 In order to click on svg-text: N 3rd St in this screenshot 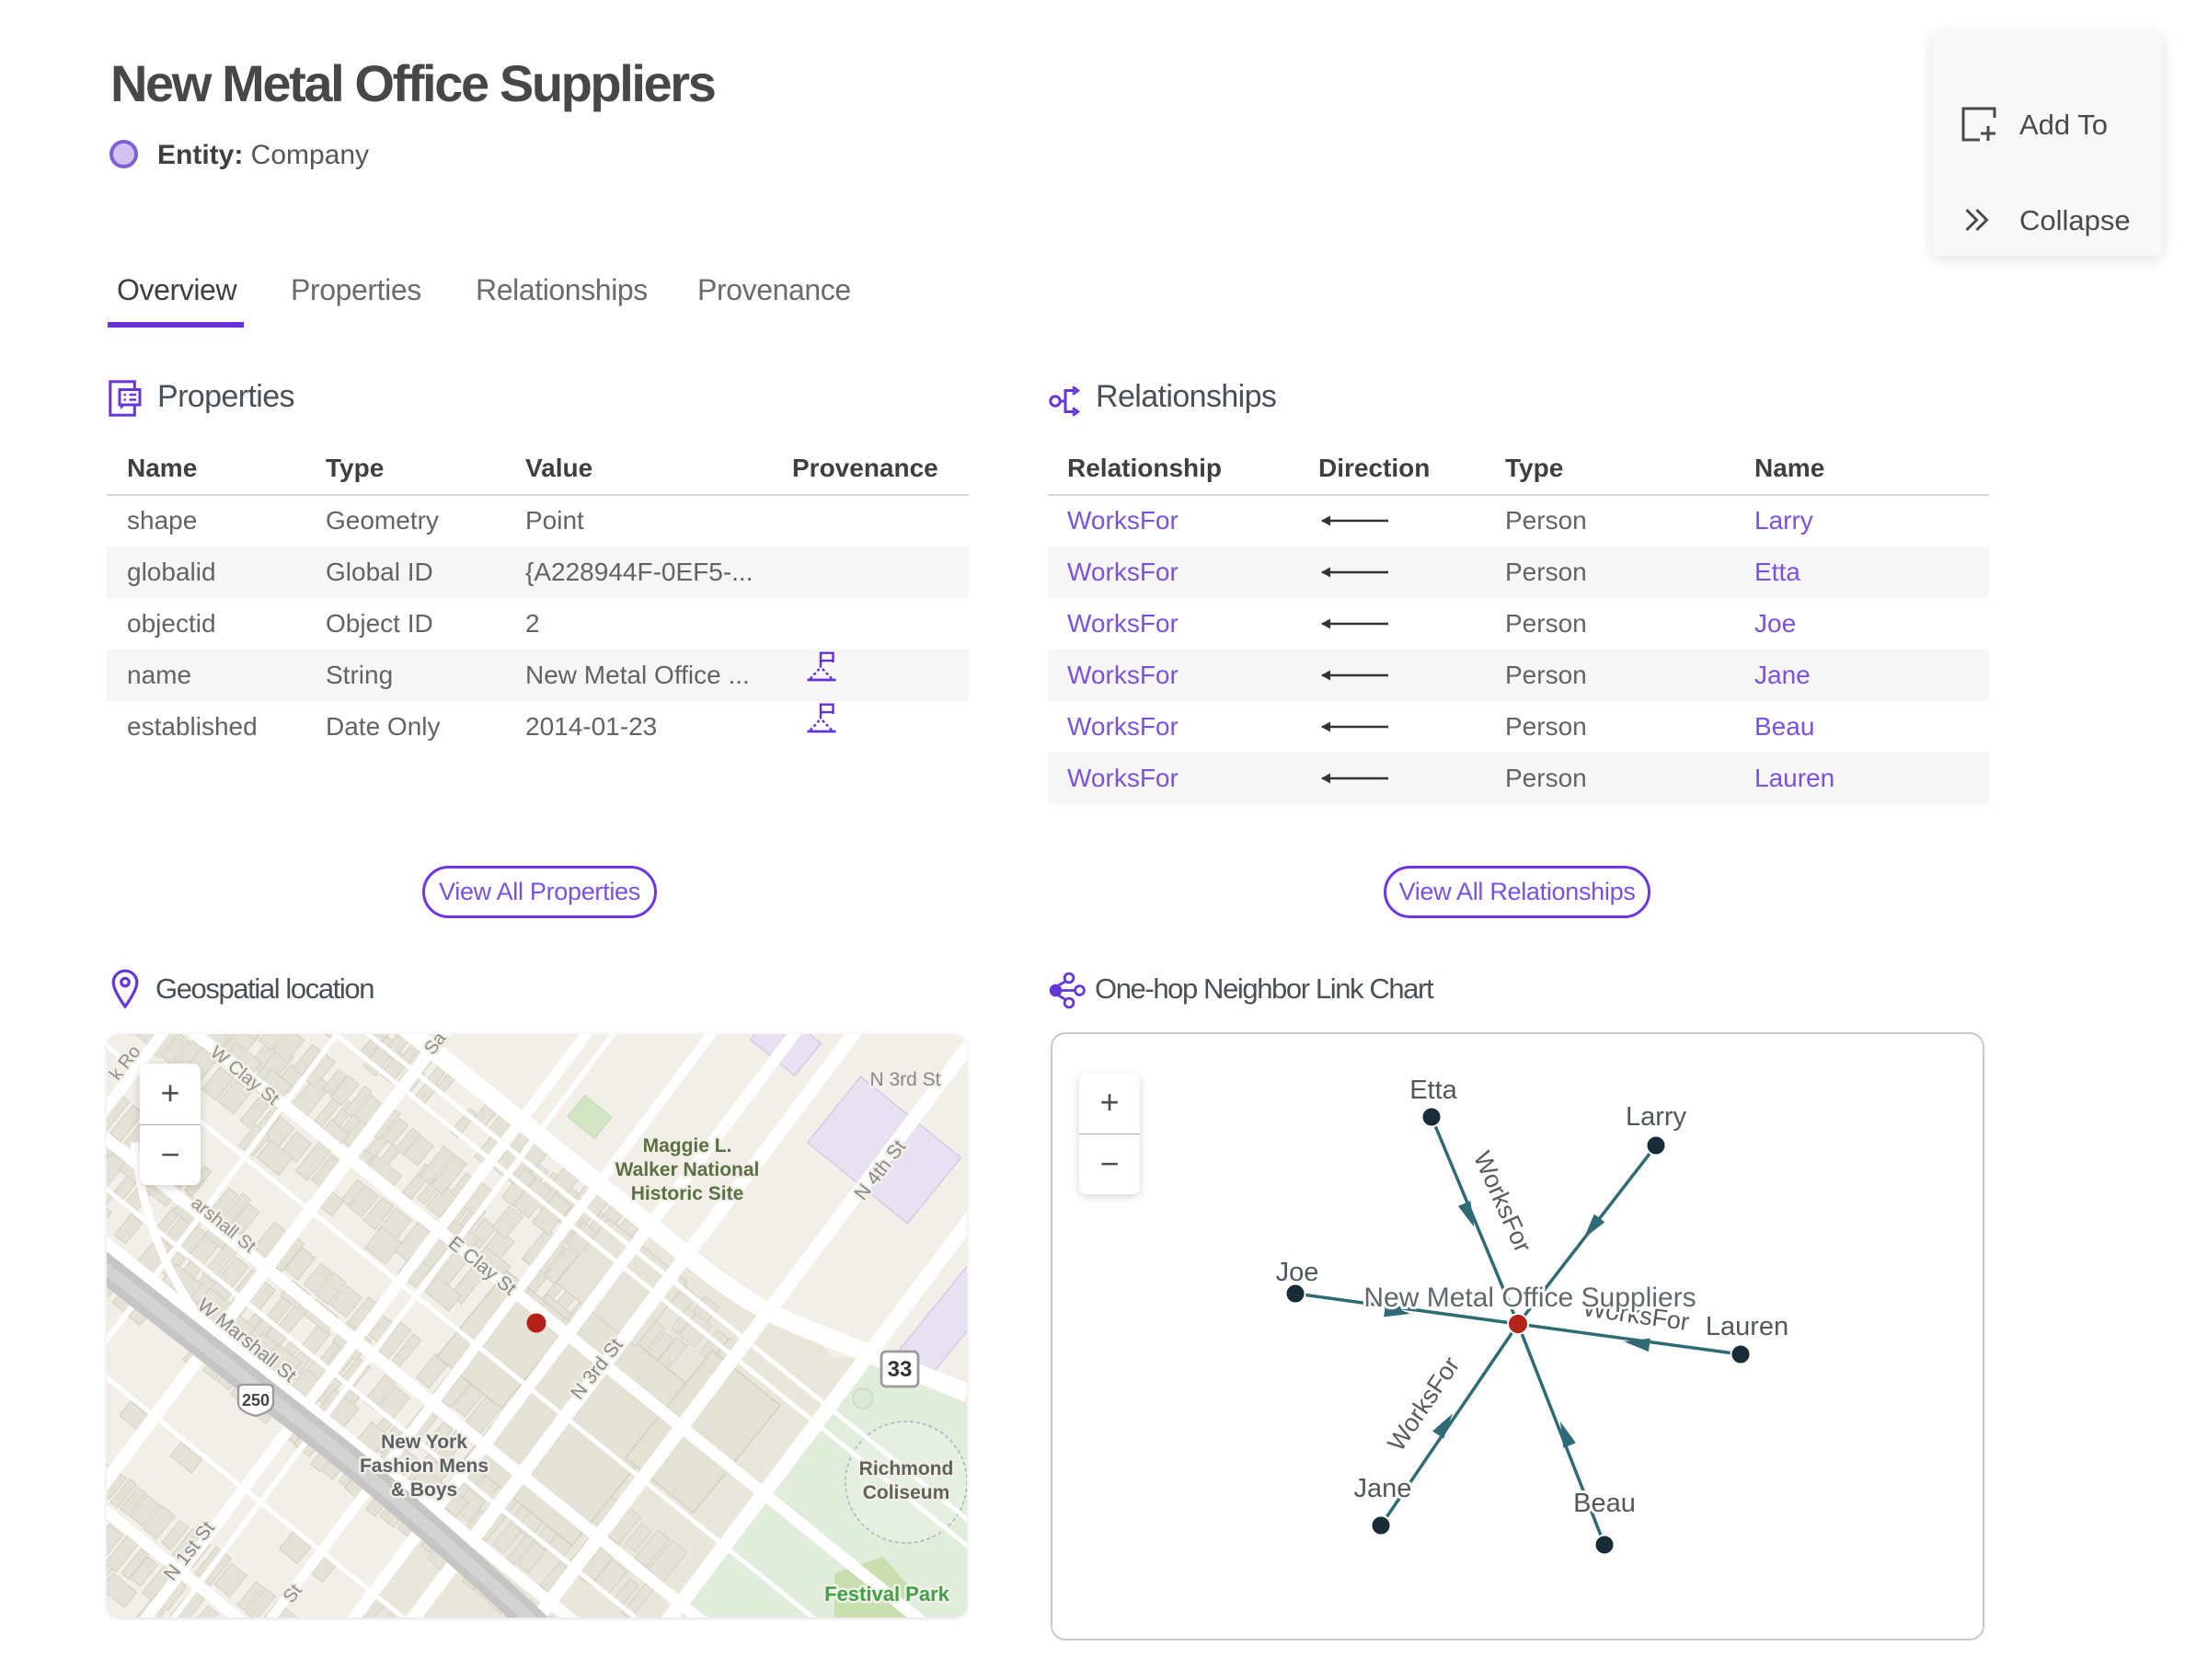, I will do `click(904, 1079)`.